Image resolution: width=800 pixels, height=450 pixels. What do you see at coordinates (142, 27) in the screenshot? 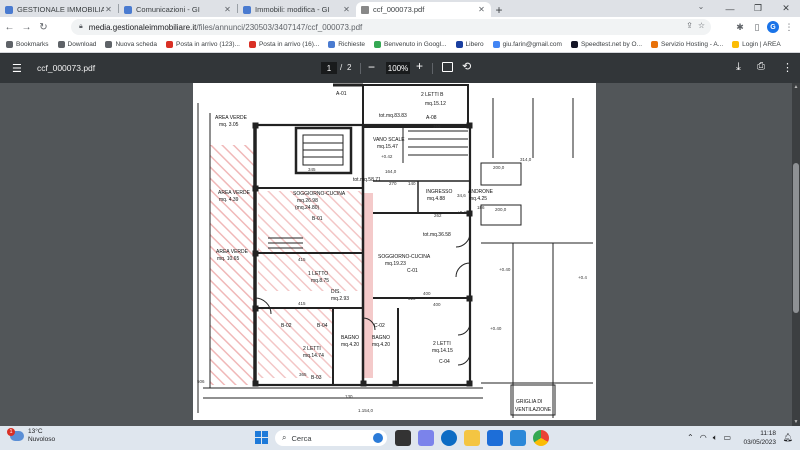
I see `url-host: media.gestionaleimmobiliare.it` at bounding box center [142, 27].